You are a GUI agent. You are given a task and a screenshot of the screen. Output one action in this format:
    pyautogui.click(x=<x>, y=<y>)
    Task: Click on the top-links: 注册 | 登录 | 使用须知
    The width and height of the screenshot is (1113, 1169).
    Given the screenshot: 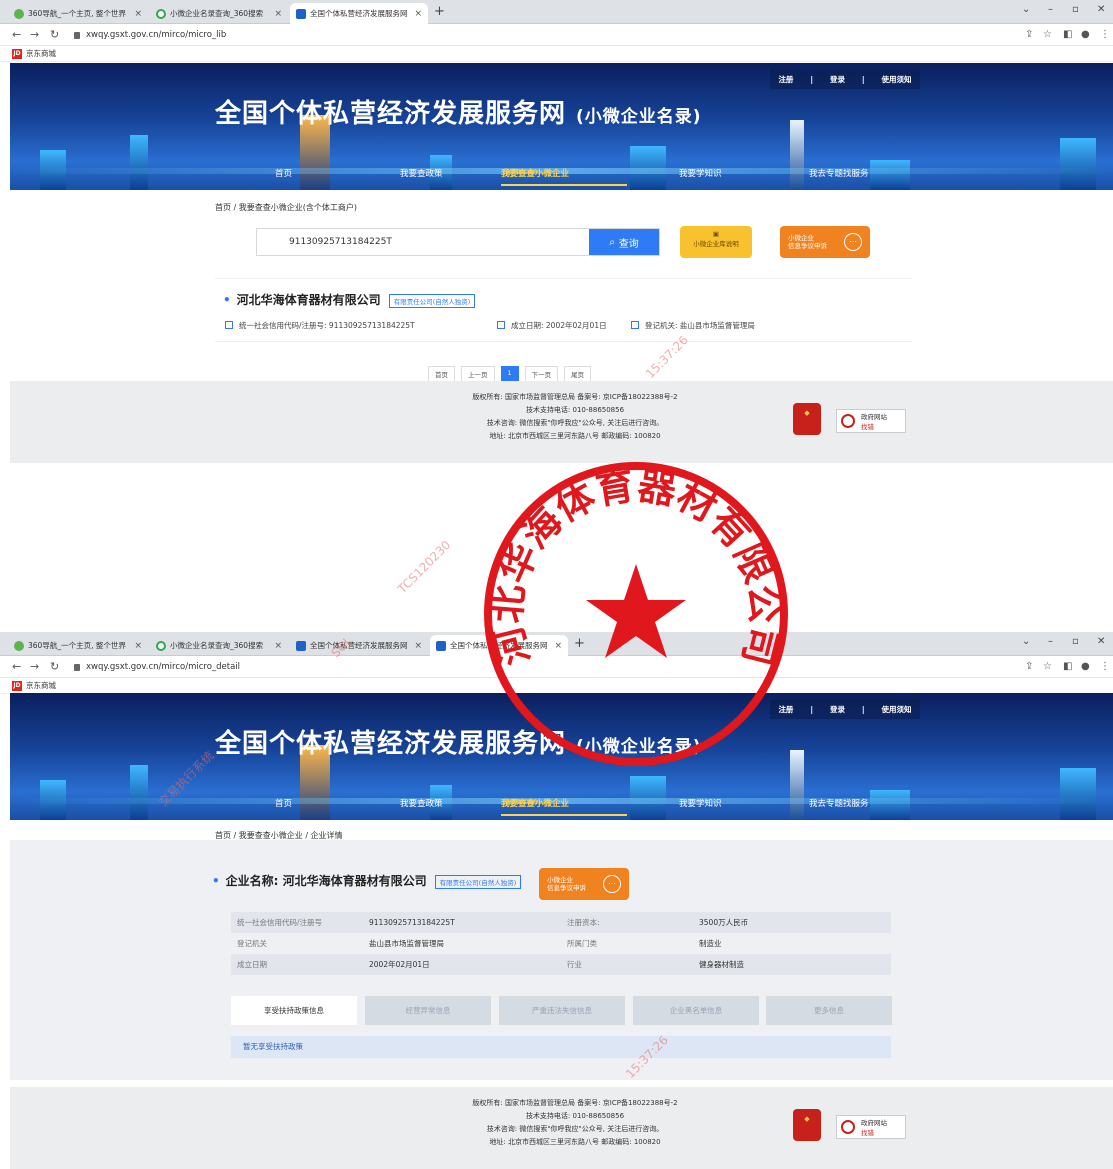 What is the action you would take?
    pyautogui.click(x=845, y=79)
    